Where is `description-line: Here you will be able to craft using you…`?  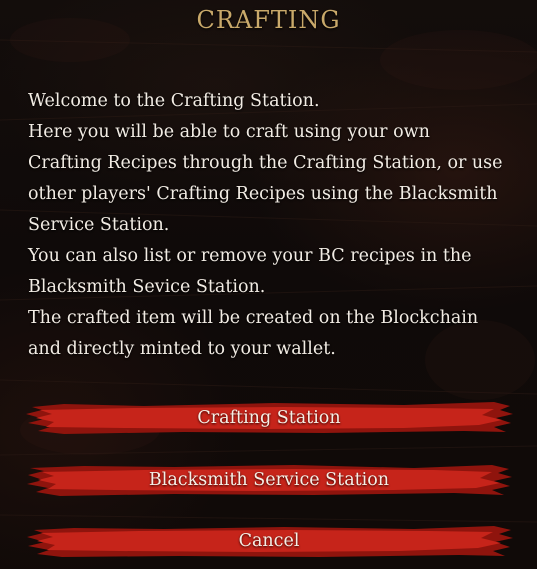
description-line: Here you will be able to craft using you… is located at coordinates (229, 132).